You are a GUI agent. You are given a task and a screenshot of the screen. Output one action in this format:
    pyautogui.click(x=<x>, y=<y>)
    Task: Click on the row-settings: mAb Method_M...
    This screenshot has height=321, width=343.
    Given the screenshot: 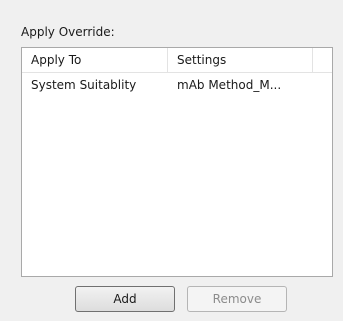 What is the action you would take?
    pyautogui.click(x=229, y=85)
    